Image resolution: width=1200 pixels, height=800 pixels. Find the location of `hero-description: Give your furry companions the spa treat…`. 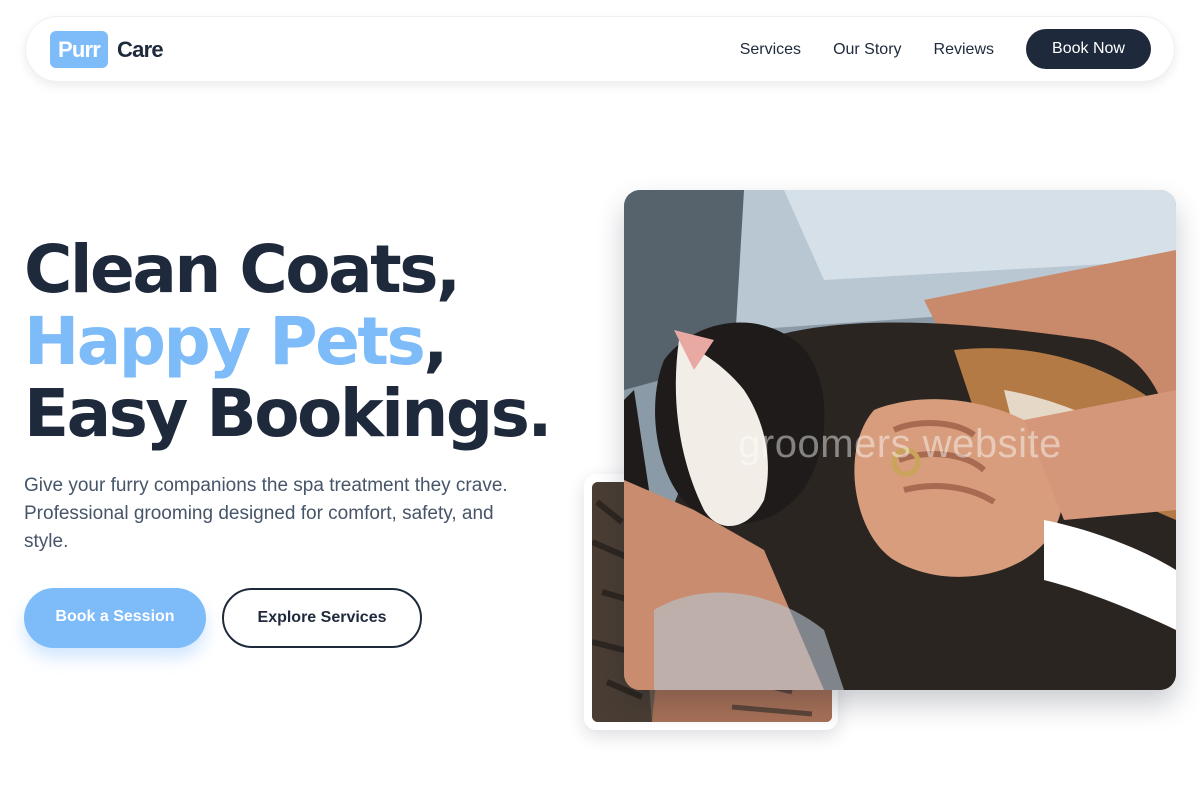

hero-description: Give your furry companions the spa treat… is located at coordinates (266, 513).